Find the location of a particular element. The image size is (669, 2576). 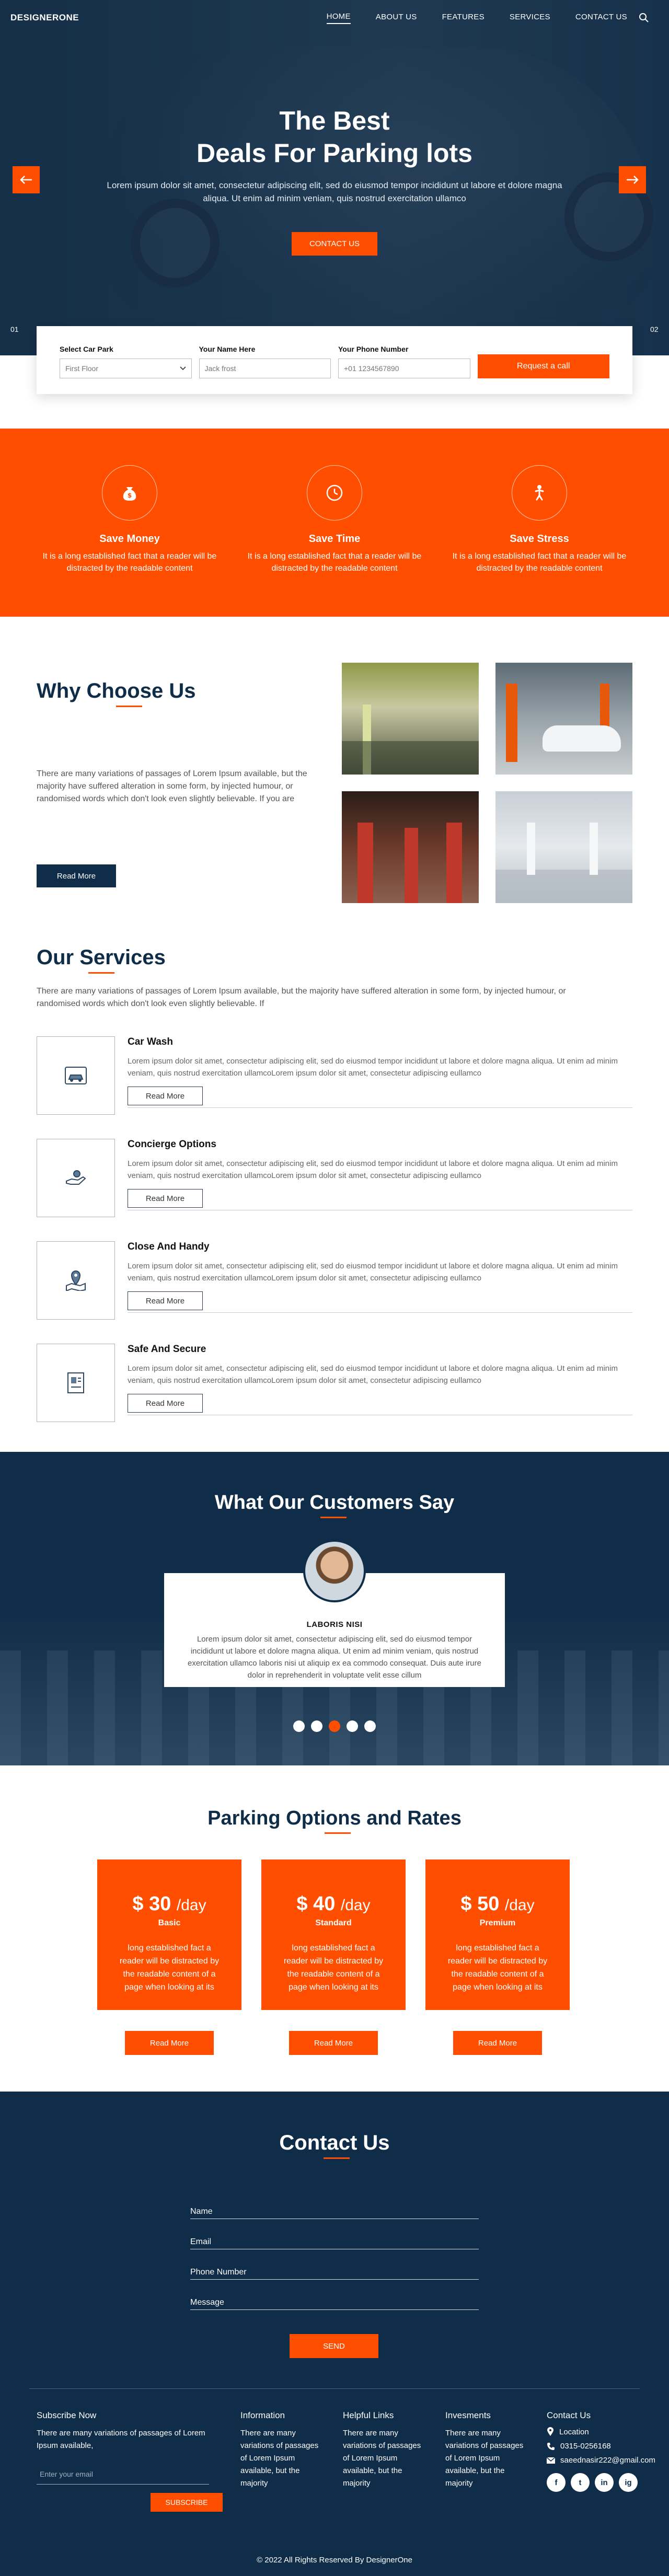

plan-tier: Basic is located at coordinates (169, 1923).